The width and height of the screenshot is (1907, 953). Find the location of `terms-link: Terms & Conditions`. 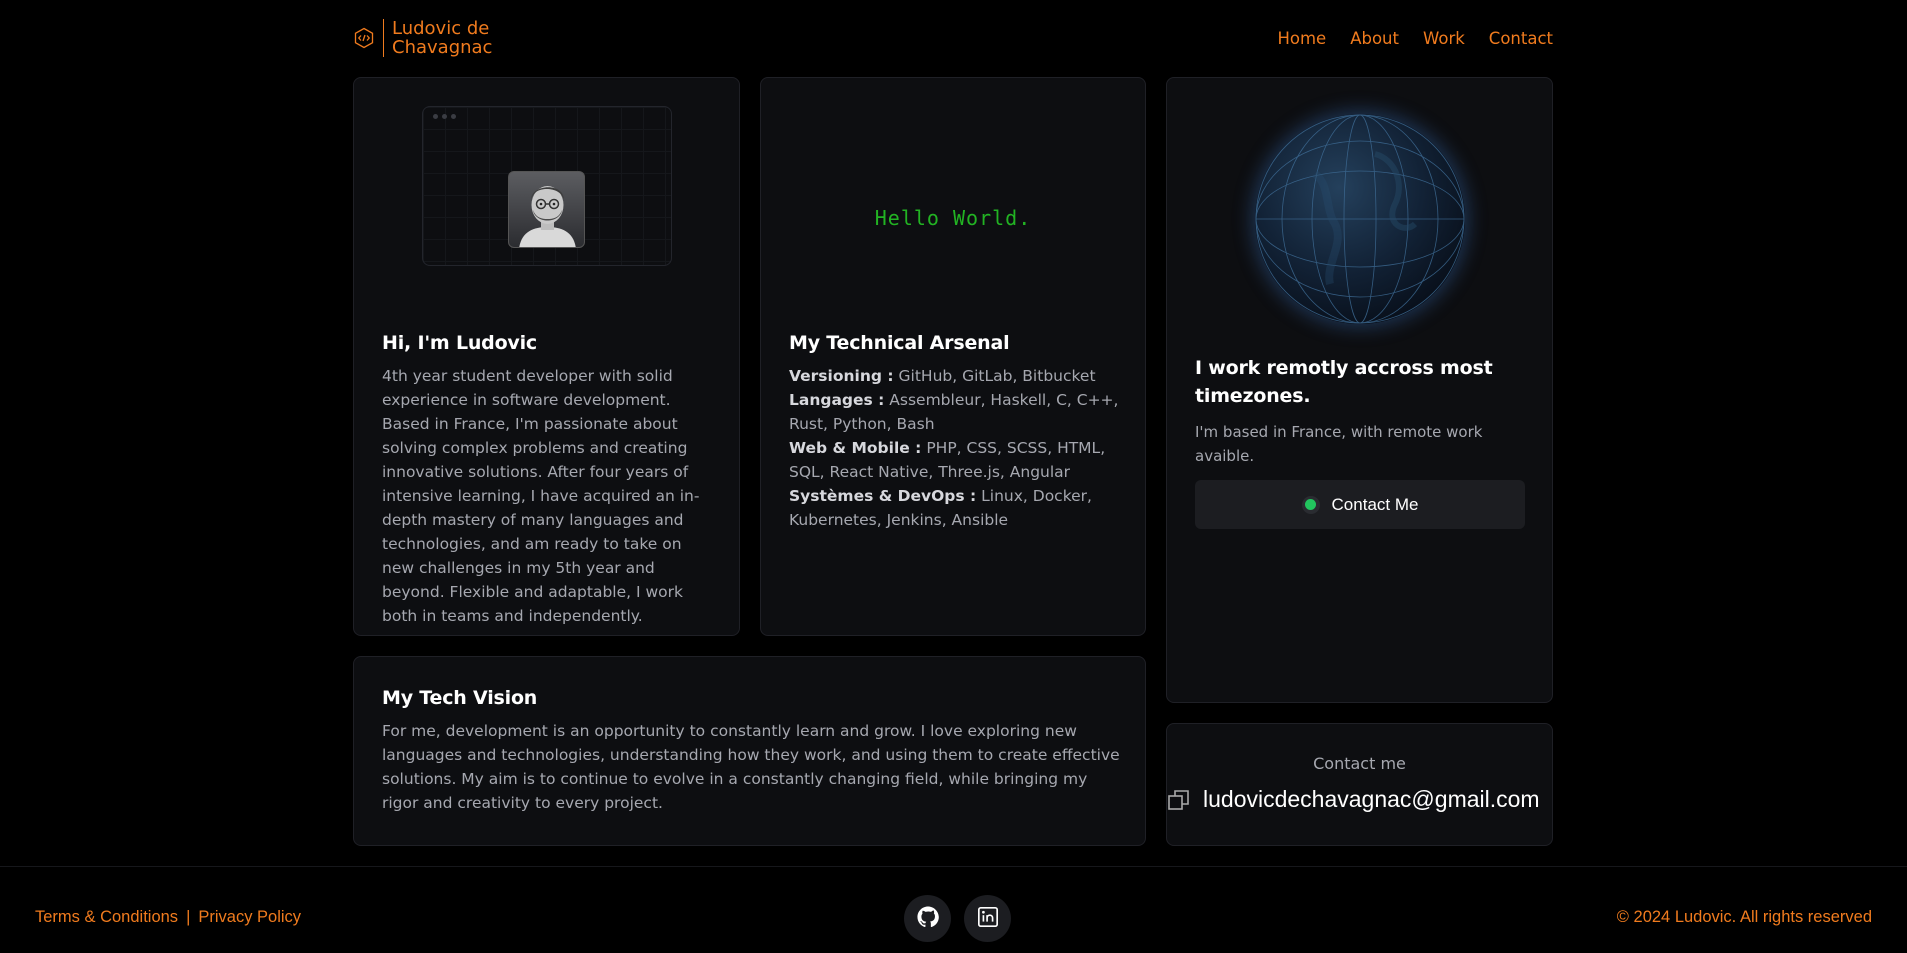

terms-link: Terms & Conditions is located at coordinates (106, 917).